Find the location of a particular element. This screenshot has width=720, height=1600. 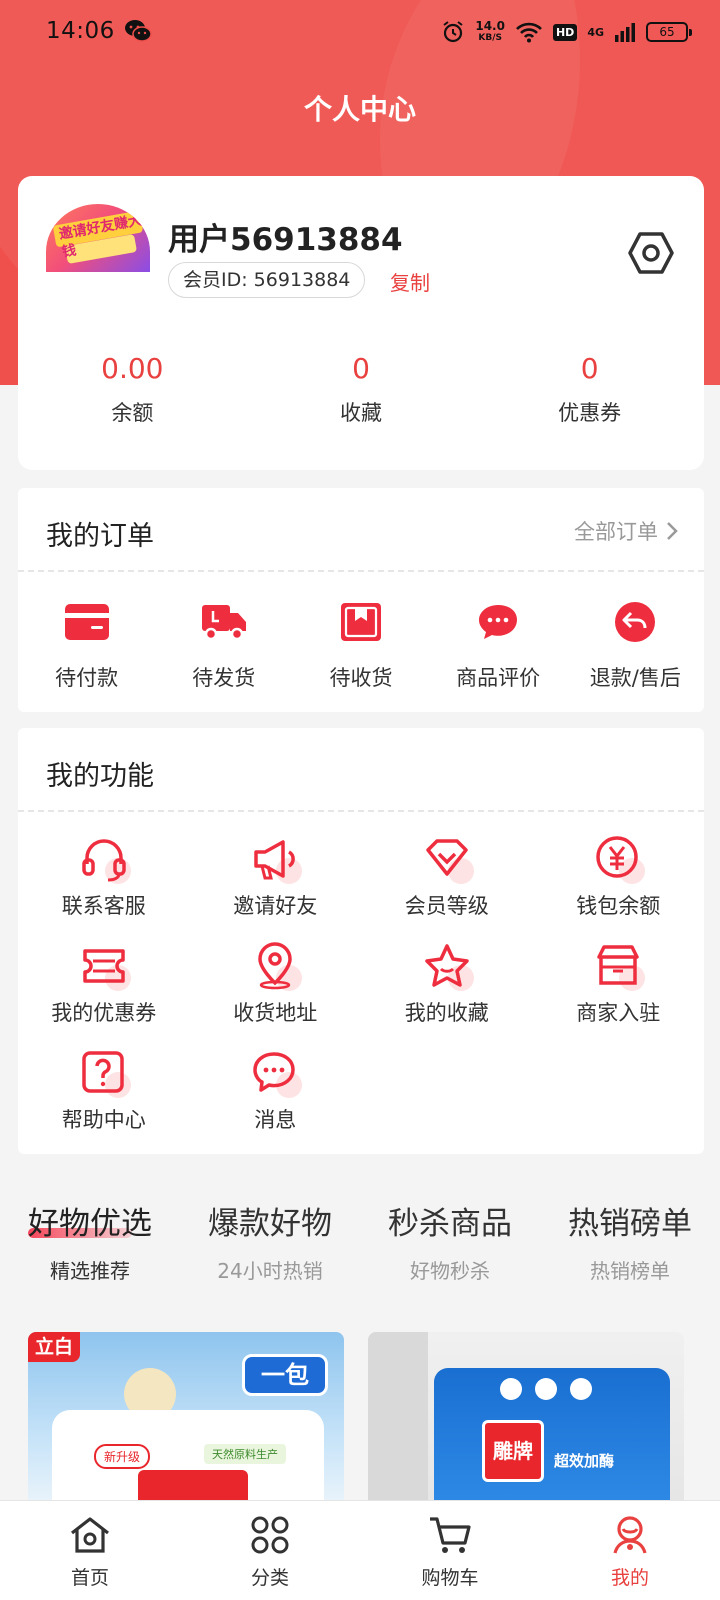

product-logo is located at coordinates (193, 1485).